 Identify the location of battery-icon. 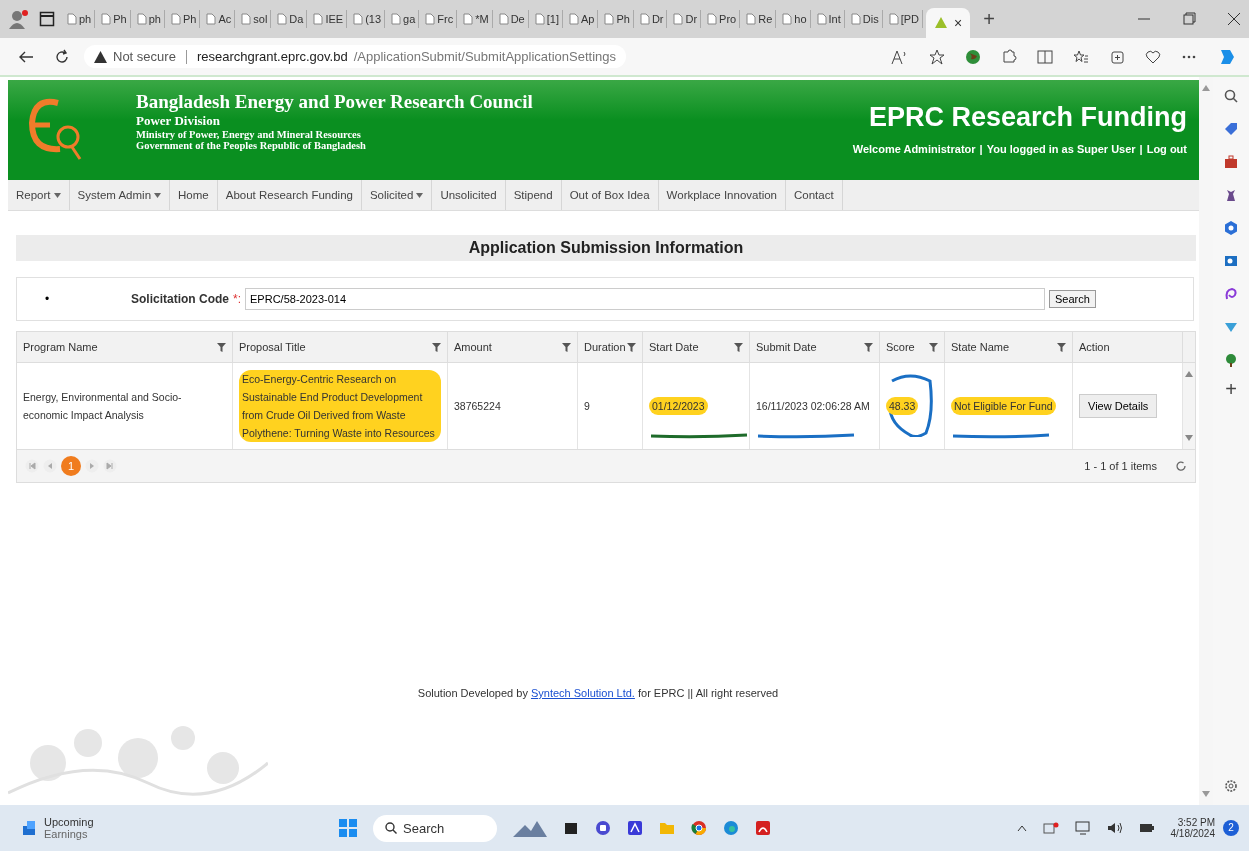
(1146, 828).